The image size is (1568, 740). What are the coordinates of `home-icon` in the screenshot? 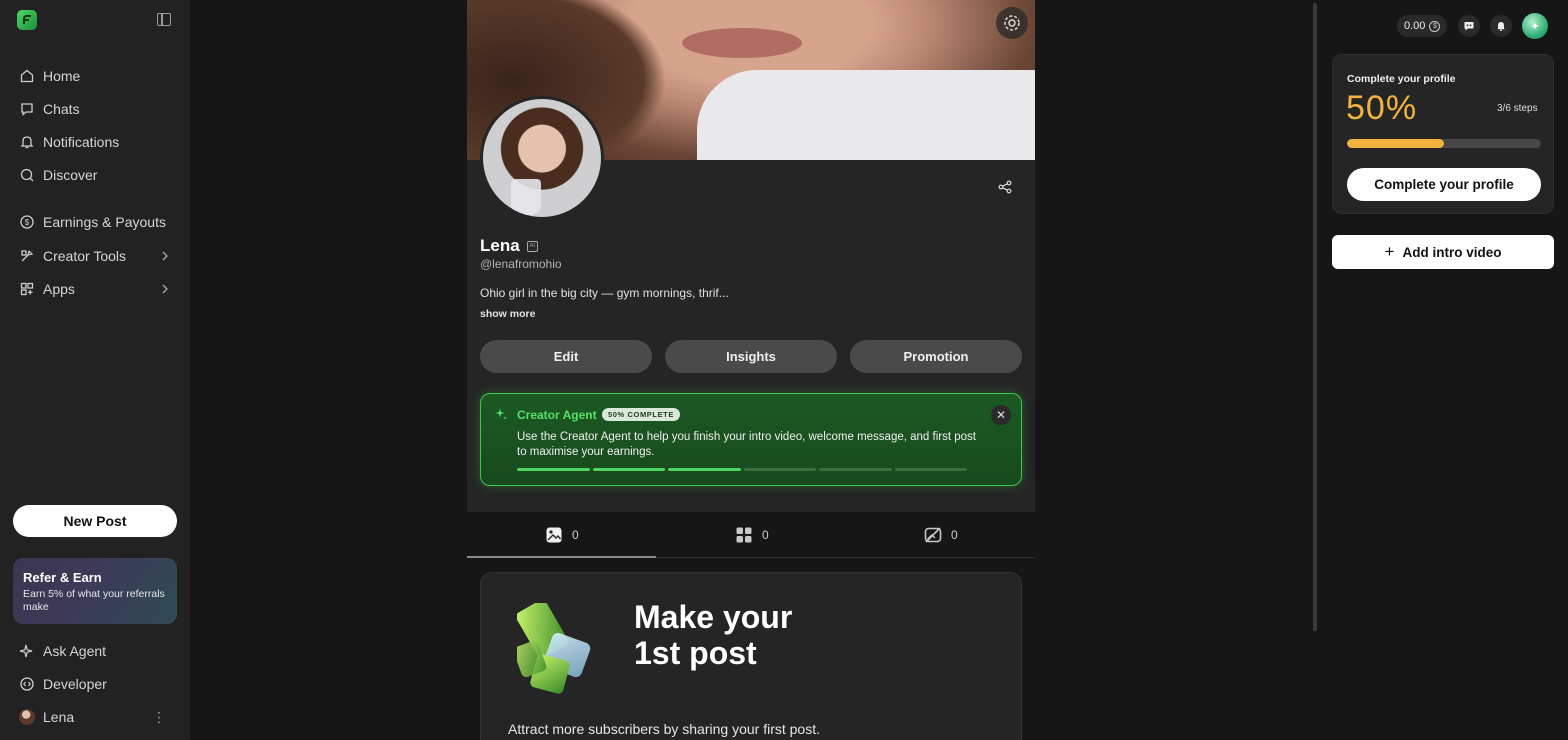 It's located at (27, 76).